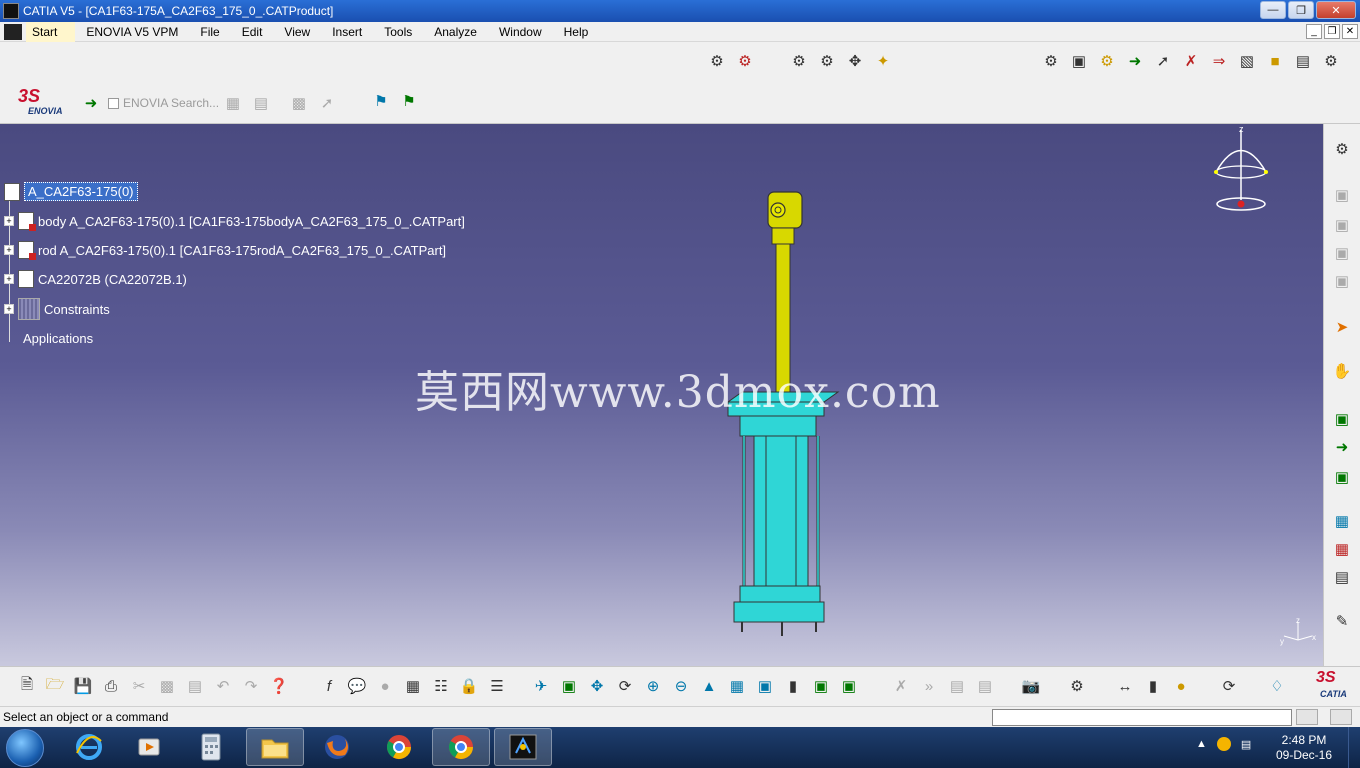  What do you see at coordinates (1342, 521) in the screenshot?
I see `reuse-pattern-icon: ▦` at bounding box center [1342, 521].